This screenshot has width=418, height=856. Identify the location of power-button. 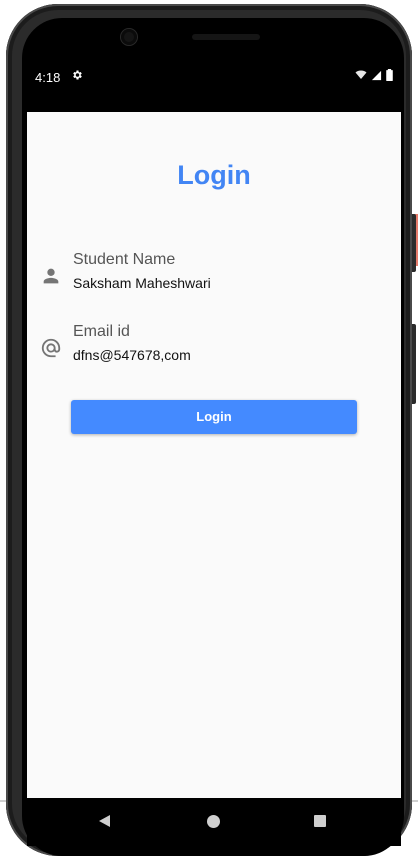
(414, 364).